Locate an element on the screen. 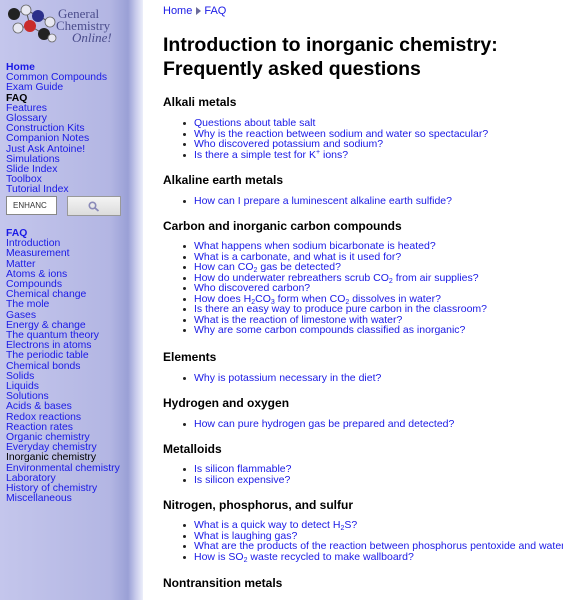 Image resolution: width=563 pixels, height=600 pixels. section-heading-hydrogen-and-oxygen: Hydrogen and oxygen is located at coordinates (226, 403).